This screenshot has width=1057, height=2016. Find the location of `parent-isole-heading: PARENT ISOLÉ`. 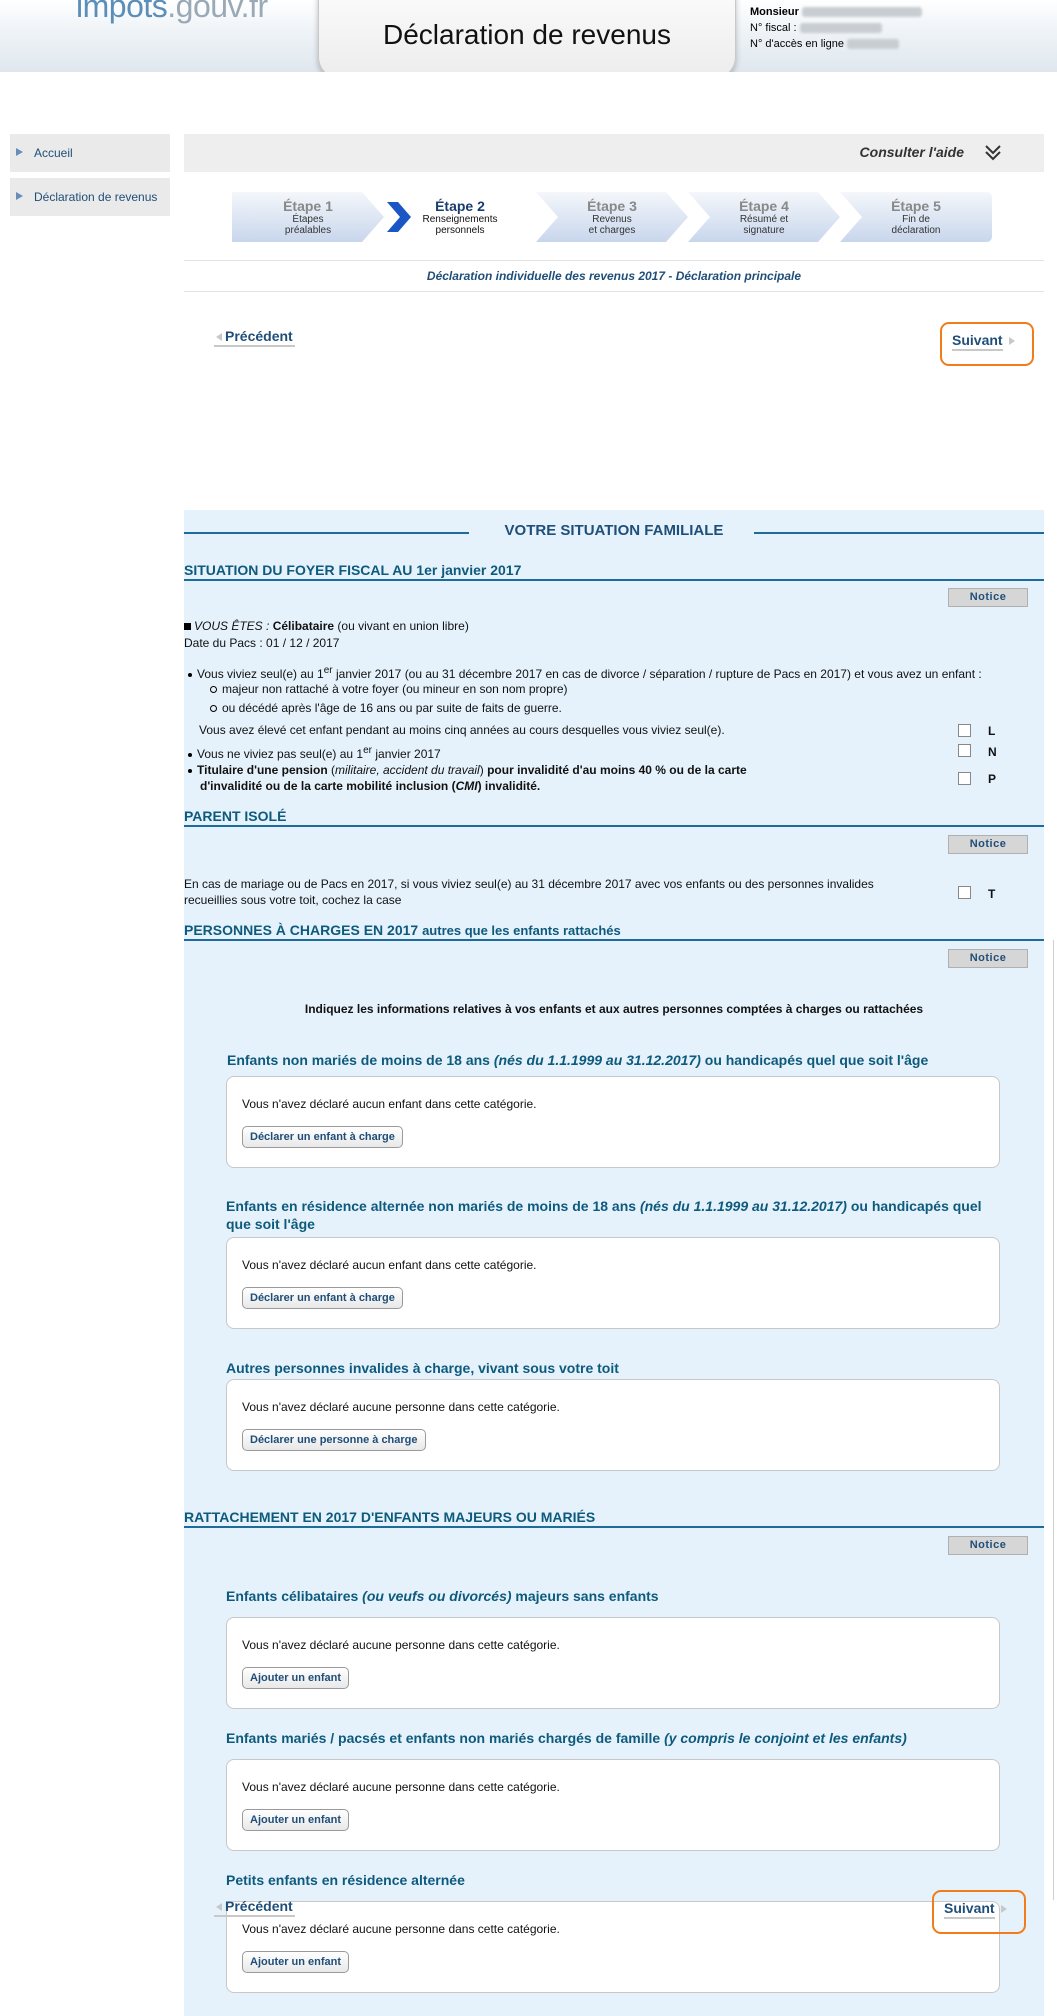

parent-isole-heading: PARENT ISOLÉ is located at coordinates (614, 817).